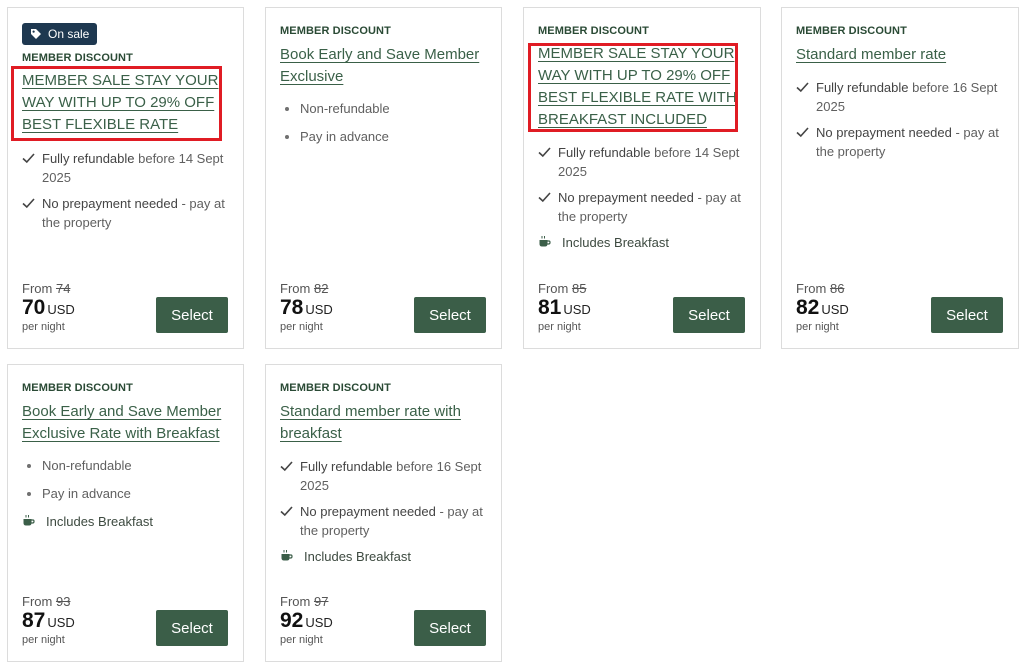 The width and height of the screenshot is (1024, 667). I want to click on price-block: From 82 78 USD per night, so click(306, 307).